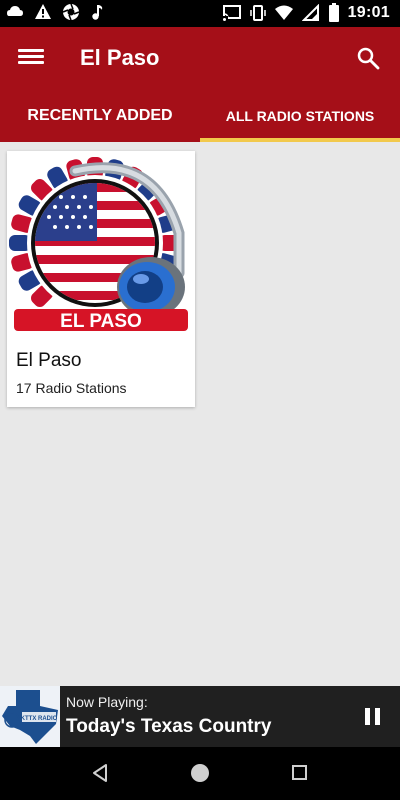  What do you see at coordinates (100, 115) in the screenshot?
I see `tab-label: RECENTLY ADDED` at bounding box center [100, 115].